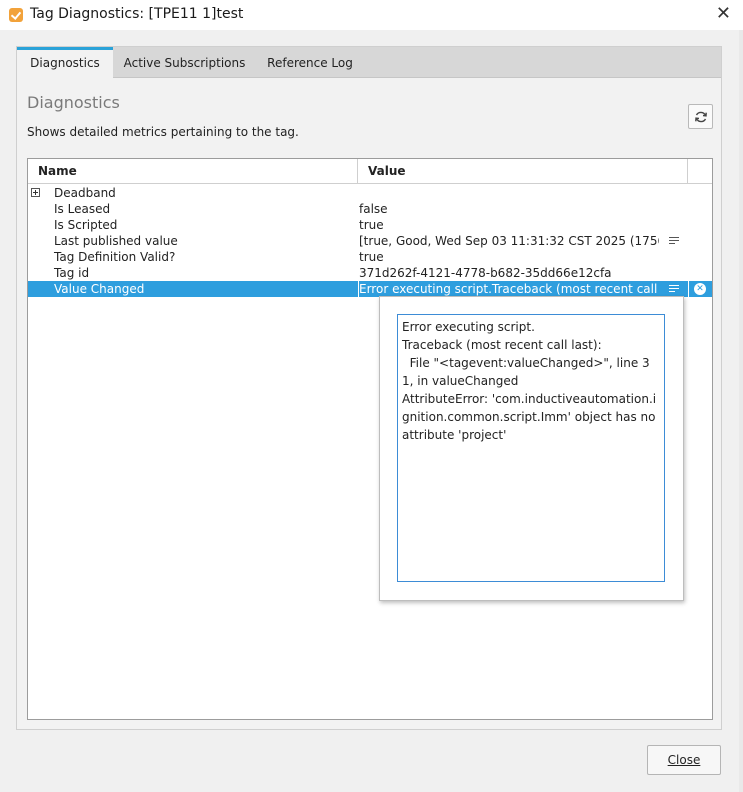 The height and width of the screenshot is (792, 743). What do you see at coordinates (371, 15) in the screenshot?
I see `title-bar: Tag Diagnostics: [TPE11 1]test ✕` at bounding box center [371, 15].